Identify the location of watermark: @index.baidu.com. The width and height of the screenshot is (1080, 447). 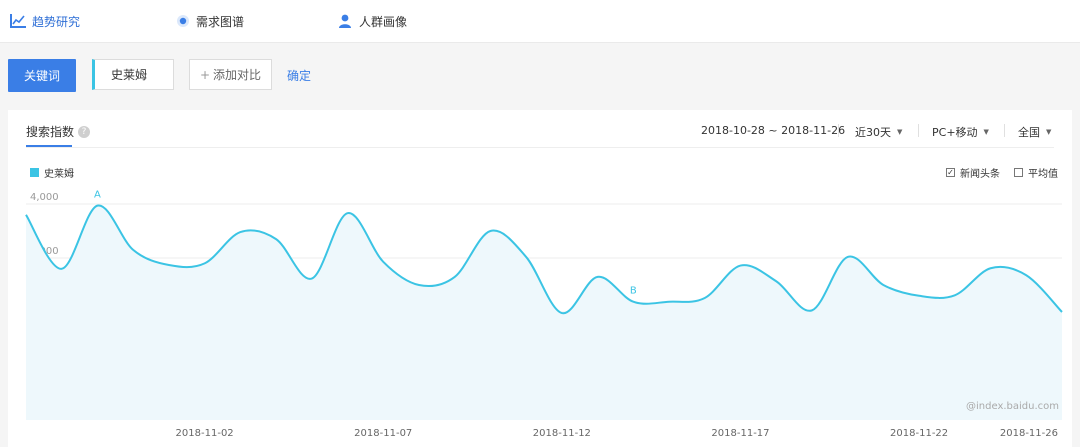
(1013, 406).